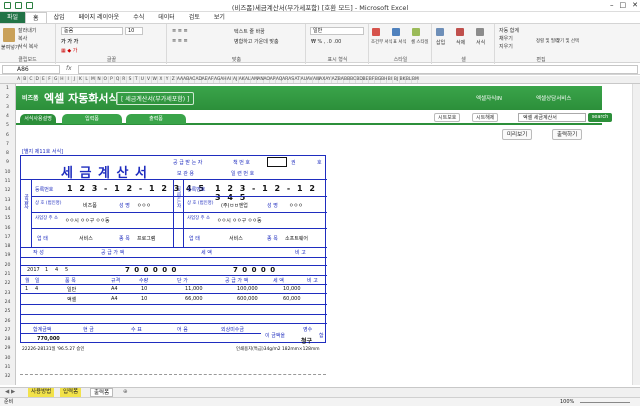  I want to click on clear-button: 지우기, so click(506, 46).